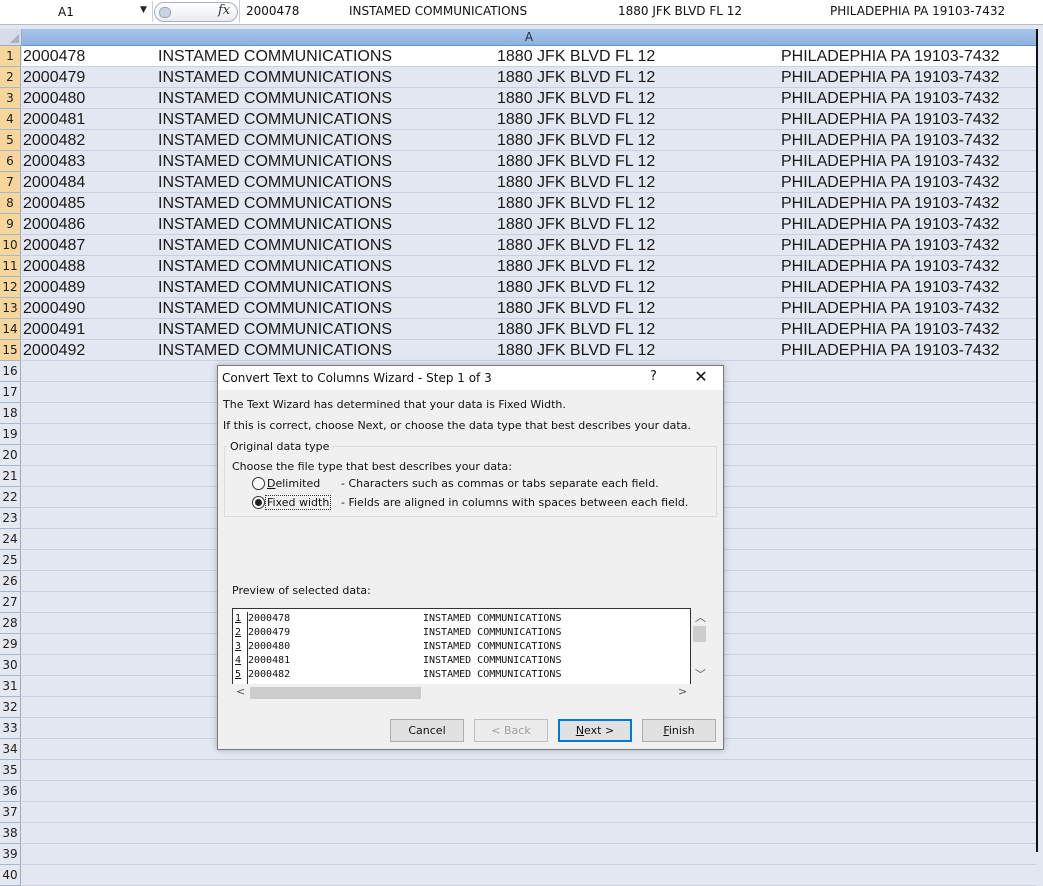 The height and width of the screenshot is (886, 1043). What do you see at coordinates (10, 308) in the screenshot?
I see `row-header: 13` at bounding box center [10, 308].